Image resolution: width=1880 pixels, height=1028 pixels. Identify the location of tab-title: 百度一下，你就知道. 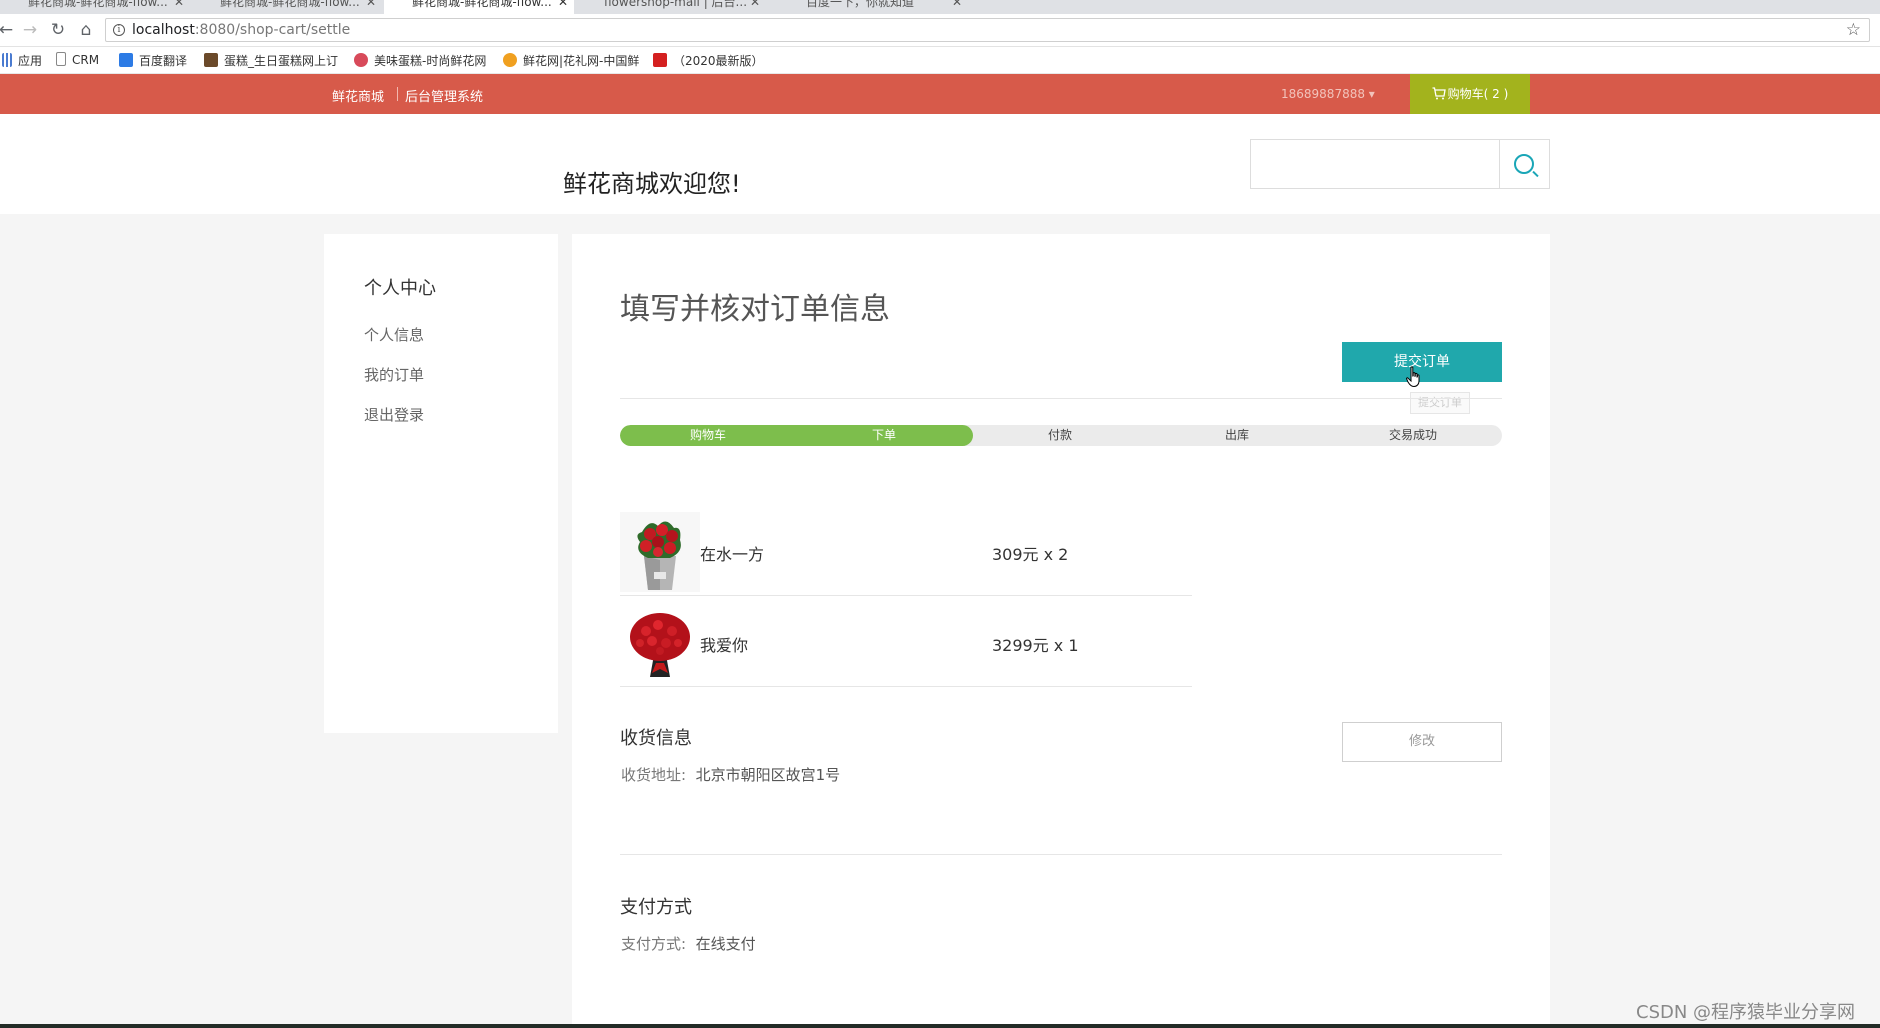
(860, 4).